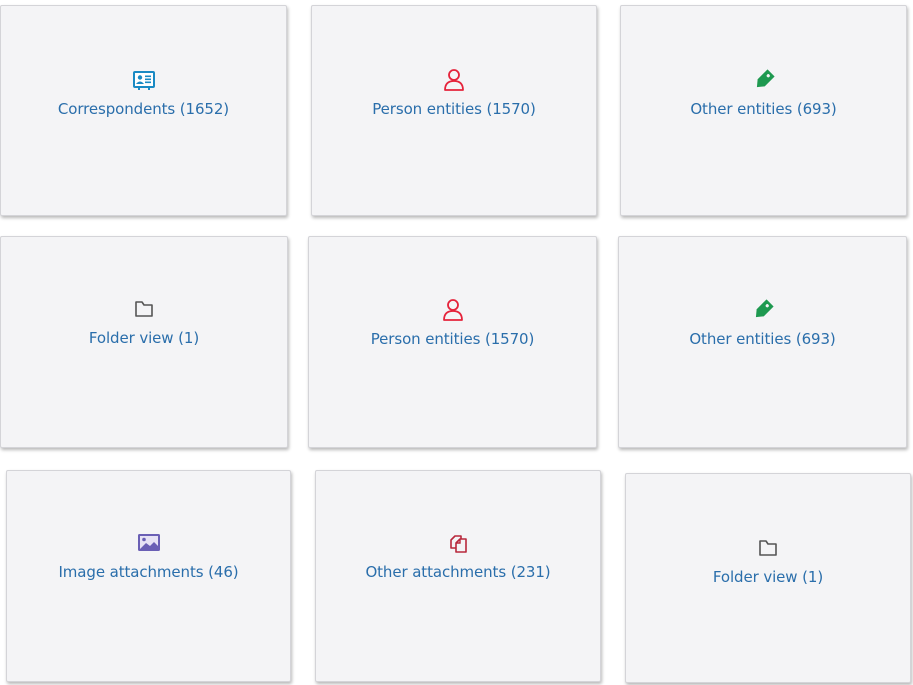 This screenshot has height=685, width=913. I want to click on contact-card-icon, so click(144, 80).